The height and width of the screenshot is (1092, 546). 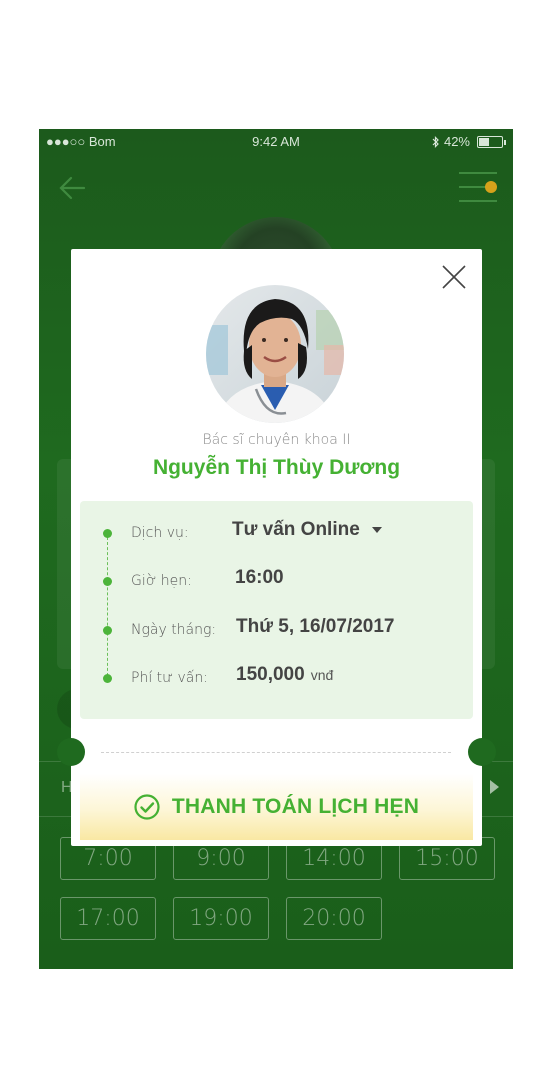 I want to click on bluetooth-icon, so click(x=435, y=141).